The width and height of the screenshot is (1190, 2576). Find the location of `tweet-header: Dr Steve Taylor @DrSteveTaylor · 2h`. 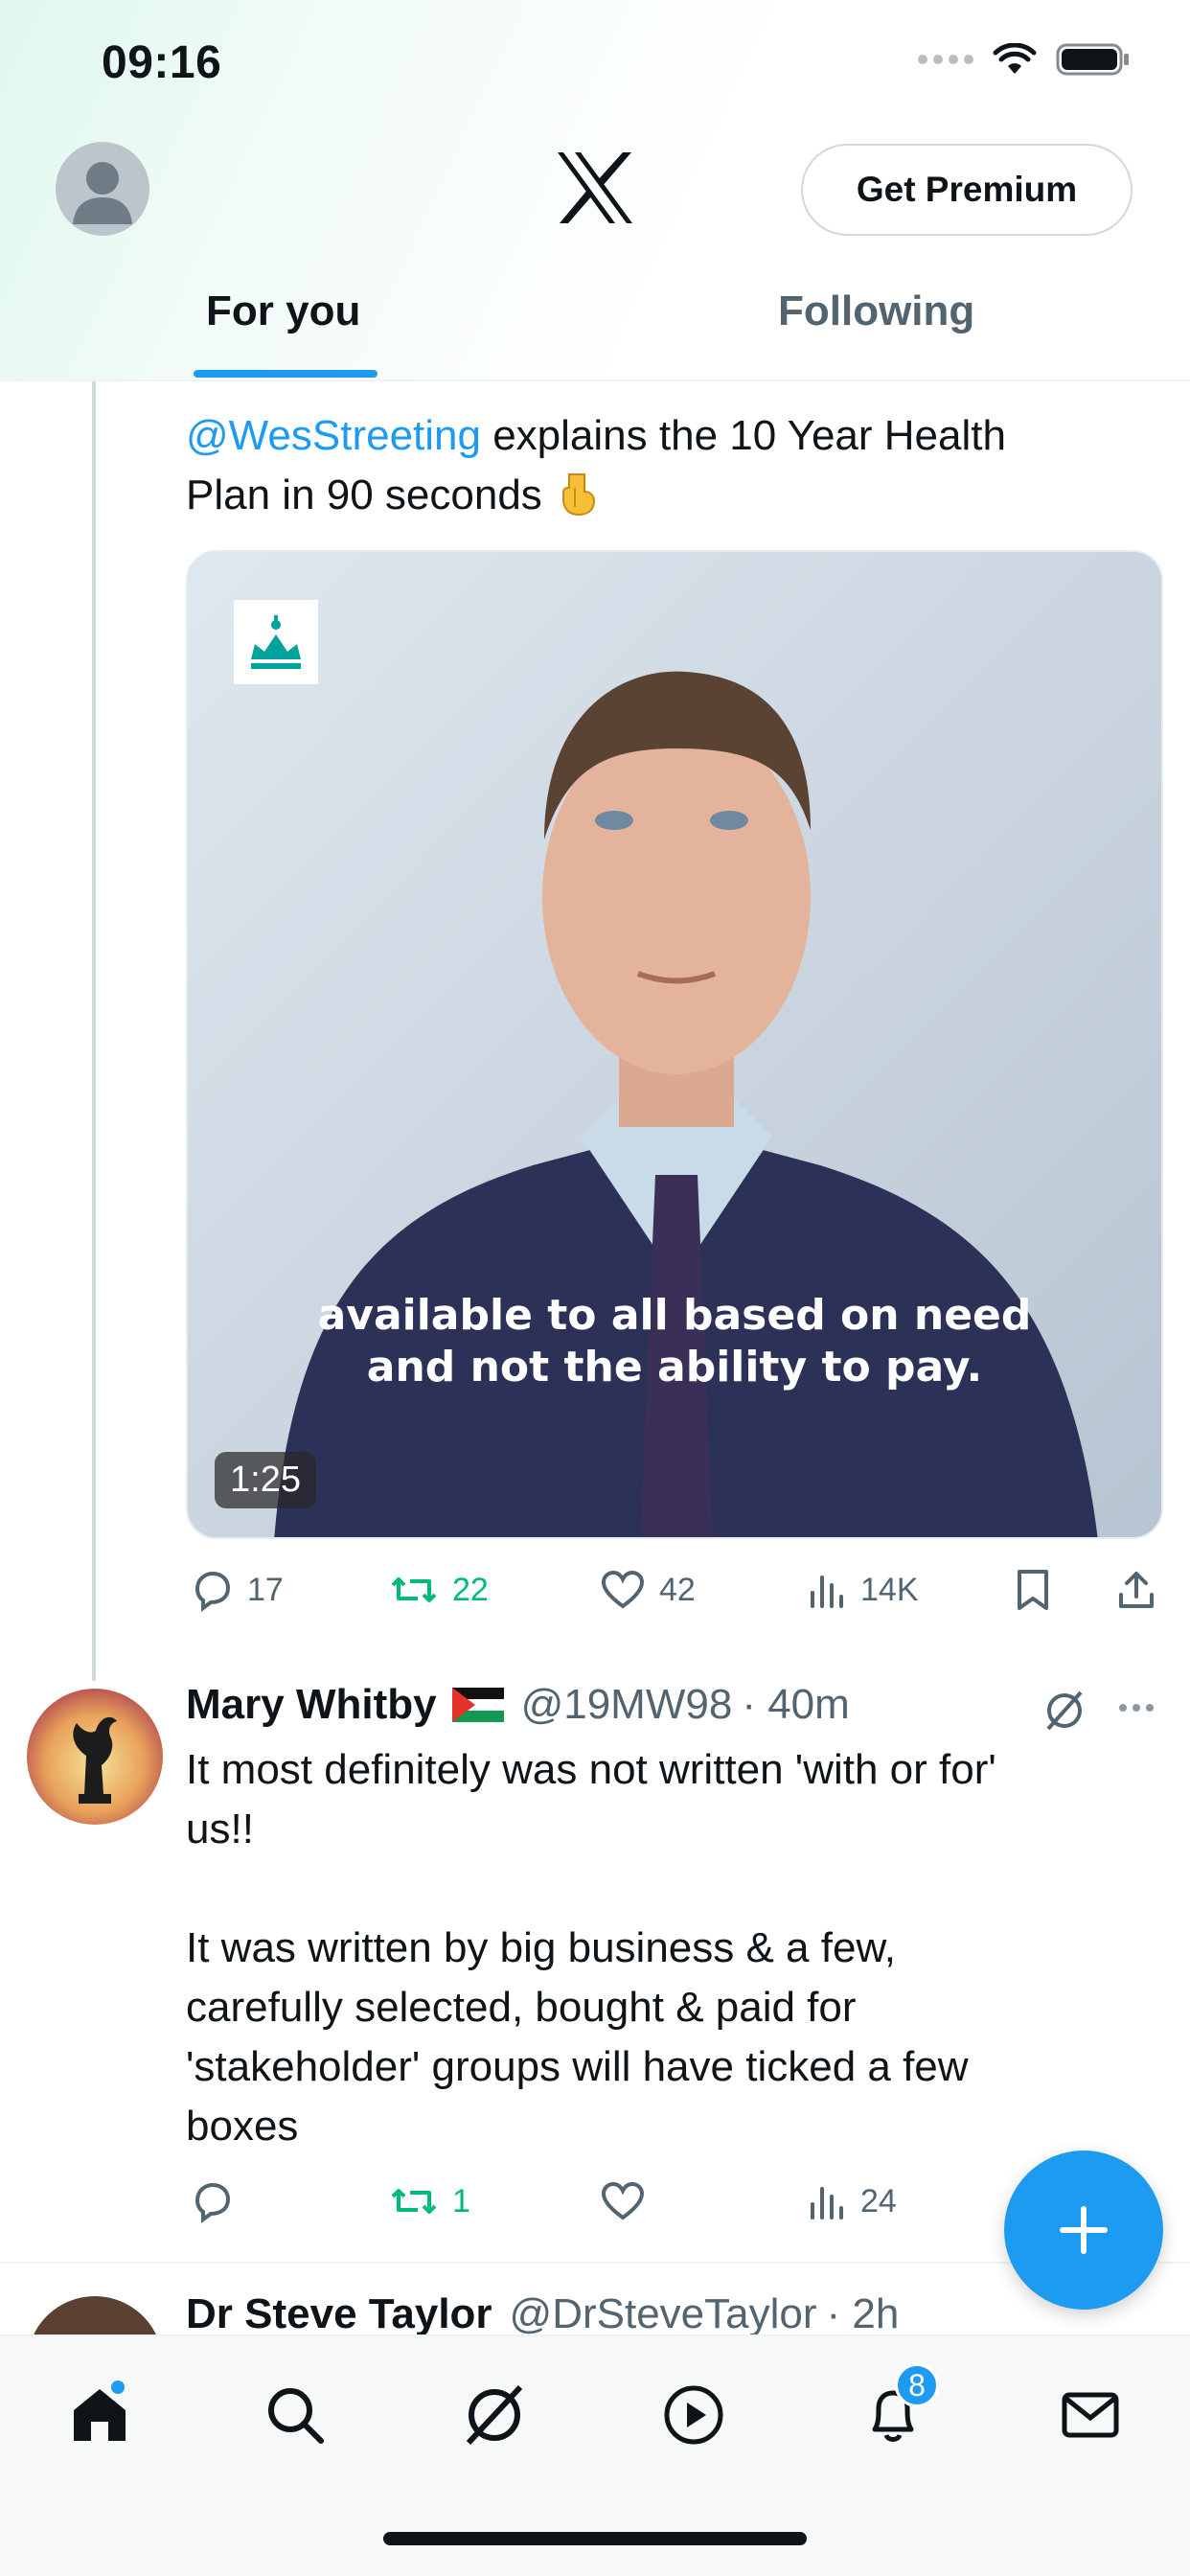

tweet-header: Dr Steve Taylor @DrSteveTaylor · 2h is located at coordinates (543, 2314).